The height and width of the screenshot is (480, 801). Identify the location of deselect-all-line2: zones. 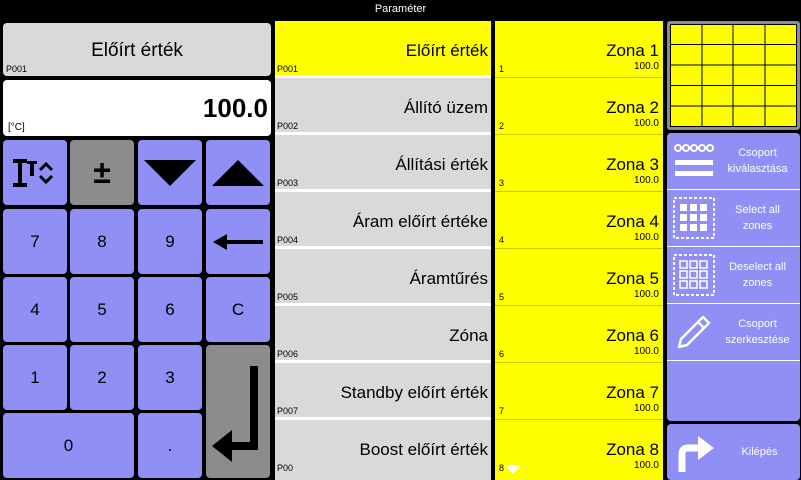
(757, 283).